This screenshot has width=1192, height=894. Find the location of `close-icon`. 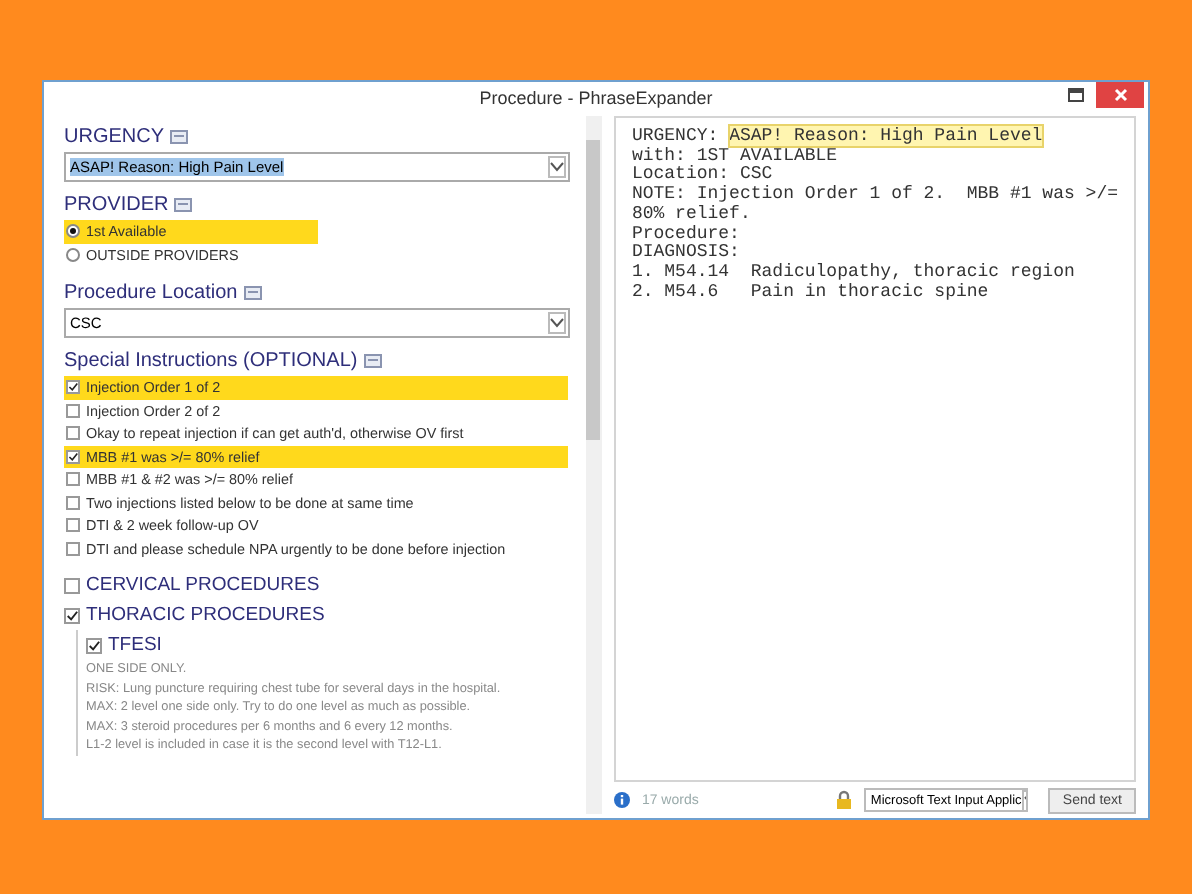

close-icon is located at coordinates (1120, 95).